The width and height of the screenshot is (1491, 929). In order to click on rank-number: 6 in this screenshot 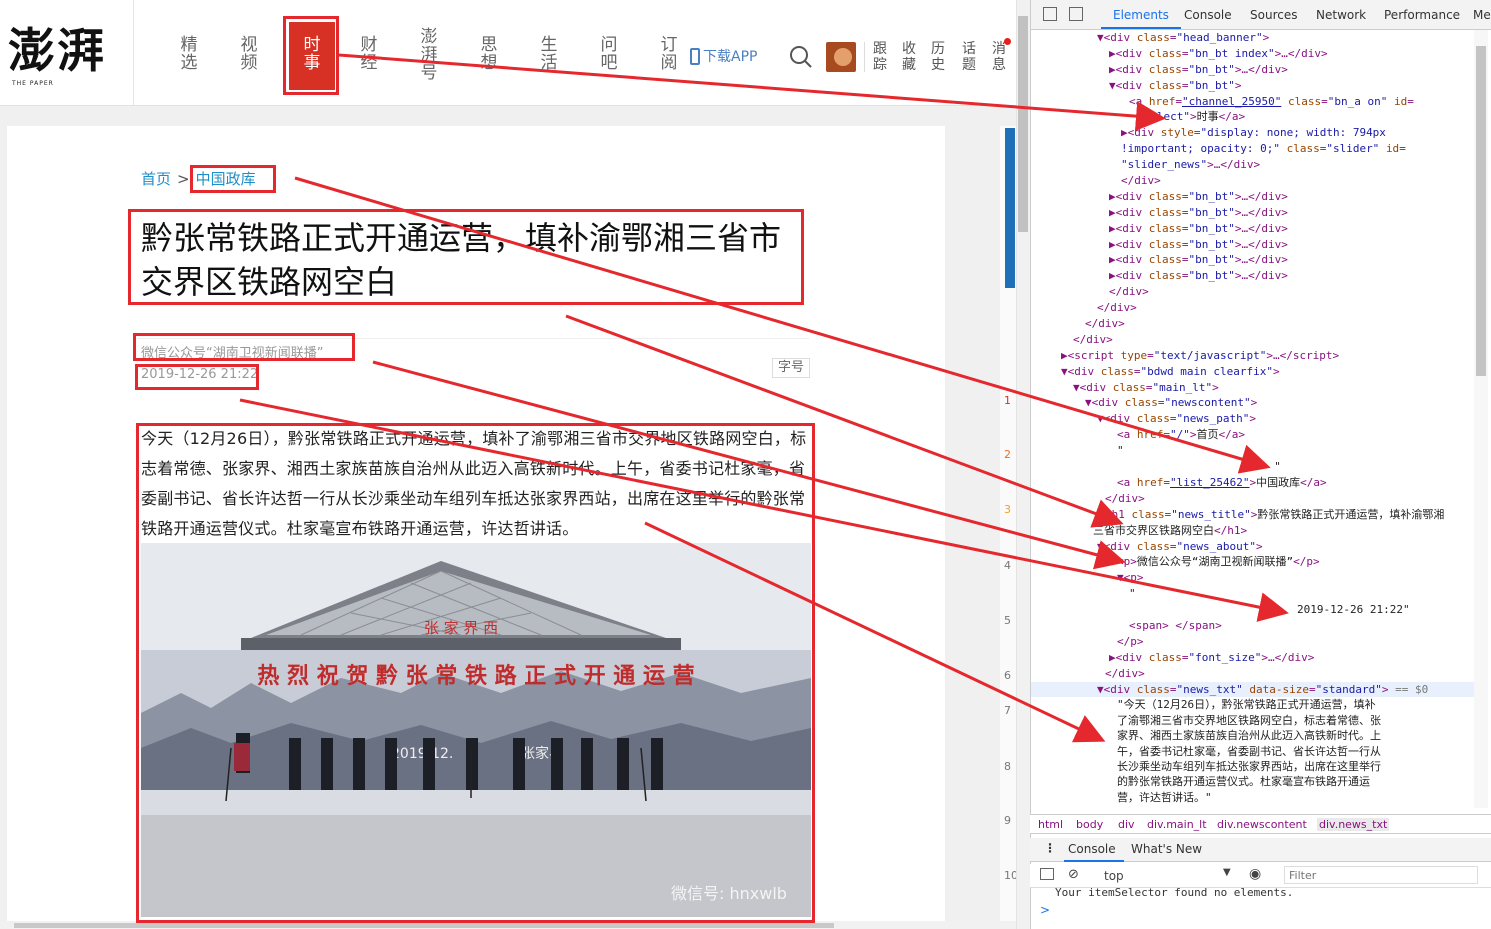, I will do `click(1007, 675)`.